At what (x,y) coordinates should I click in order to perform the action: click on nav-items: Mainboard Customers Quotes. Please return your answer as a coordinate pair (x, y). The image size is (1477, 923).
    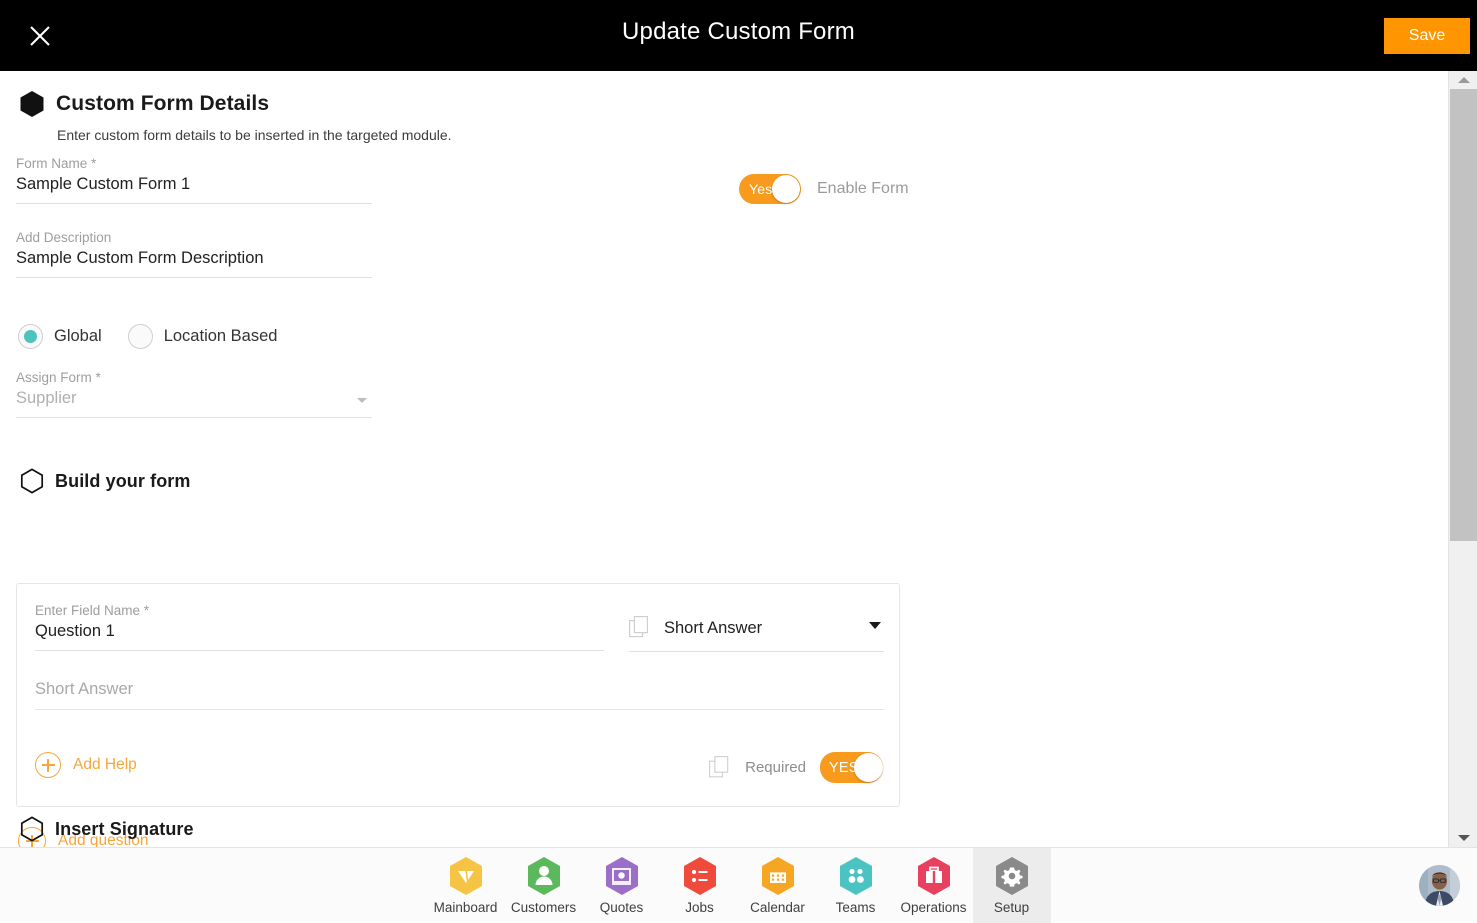
    Looking at the image, I should click on (739, 885).